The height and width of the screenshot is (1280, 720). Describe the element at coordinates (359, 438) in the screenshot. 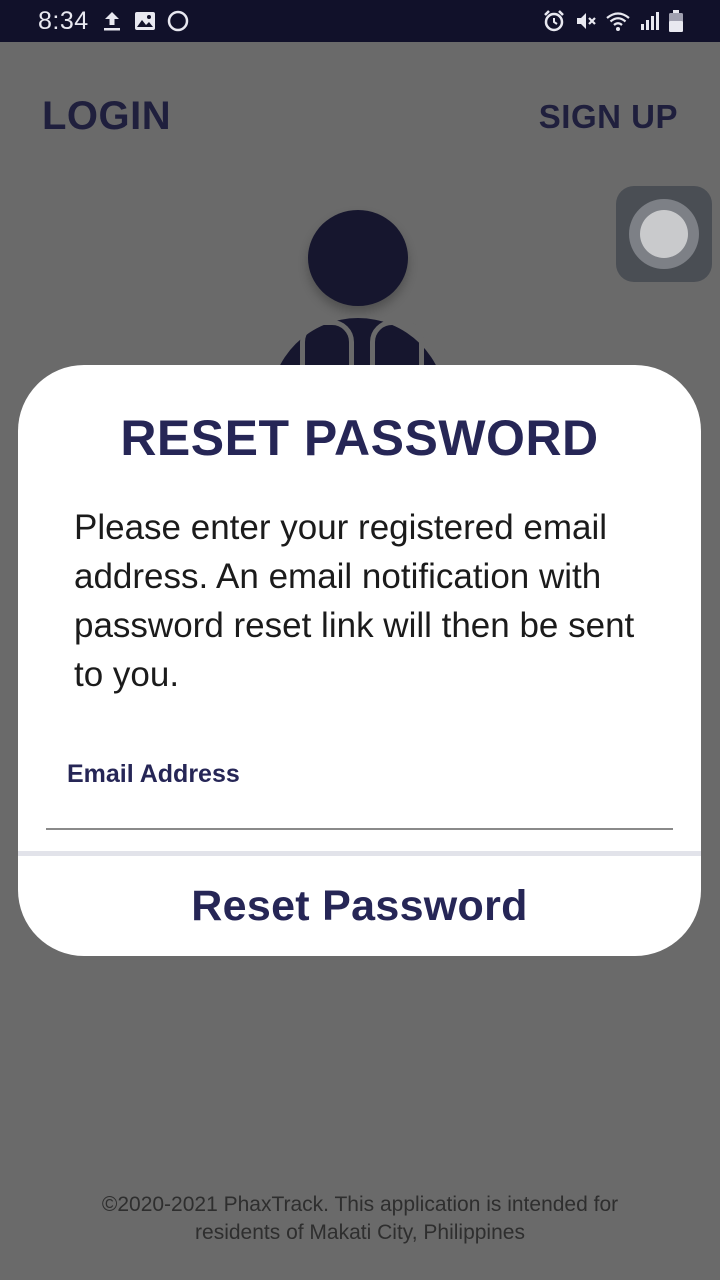

I see `dialog-title: RESET PASSWORD` at that location.